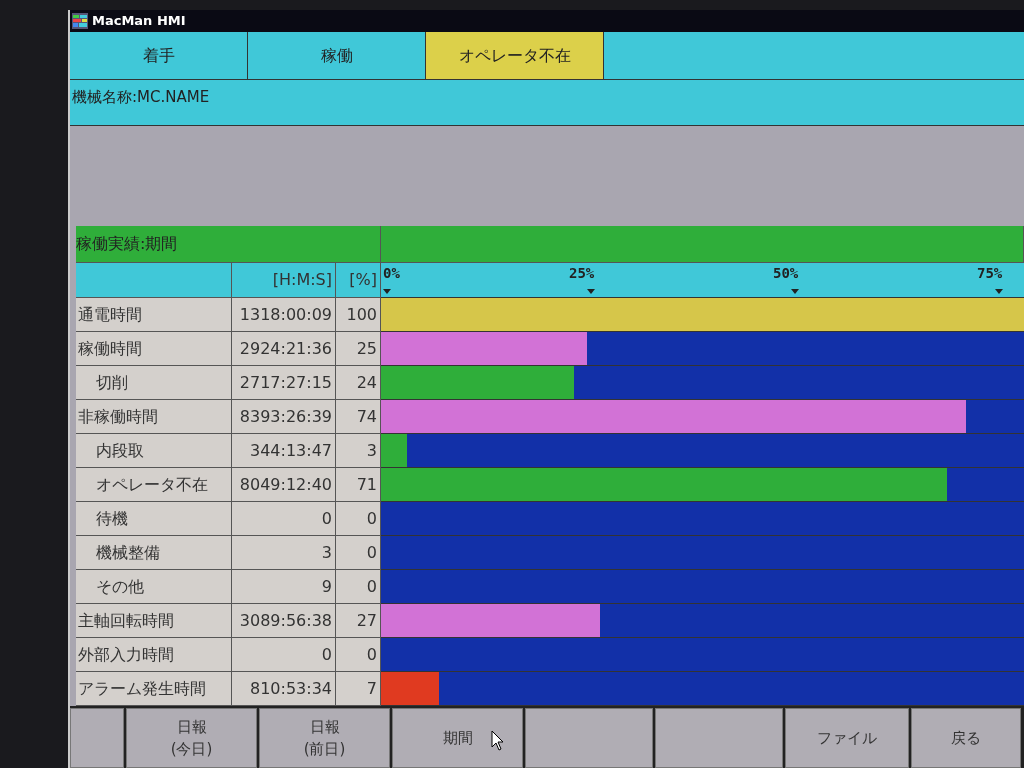 This screenshot has height=768, width=1024. What do you see at coordinates (358, 689) in the screenshot?
I see `percent-cell: 7` at bounding box center [358, 689].